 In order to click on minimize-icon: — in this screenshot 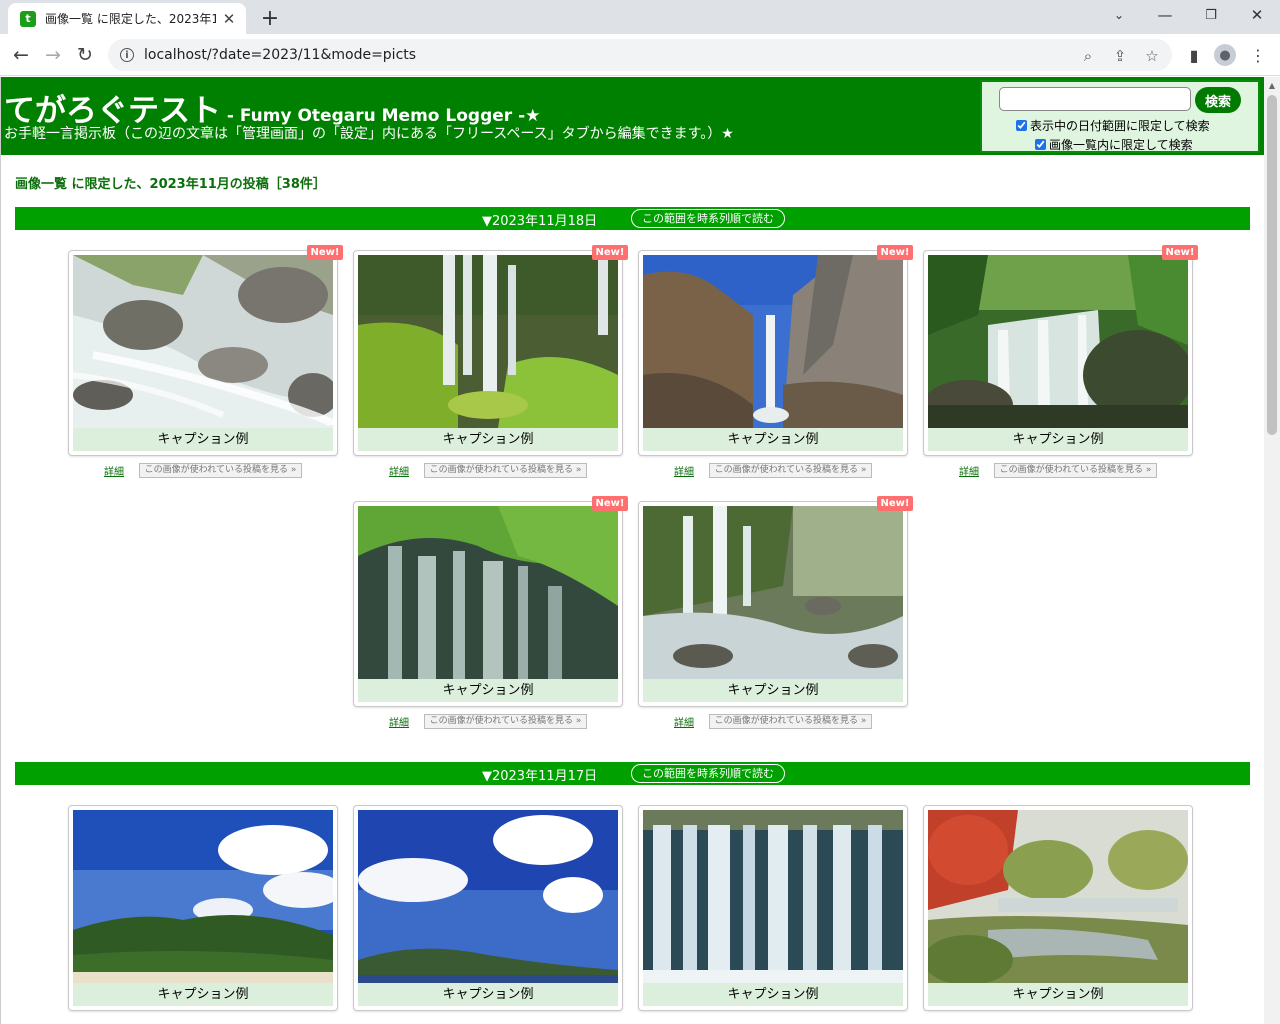, I will do `click(1165, 15)`.